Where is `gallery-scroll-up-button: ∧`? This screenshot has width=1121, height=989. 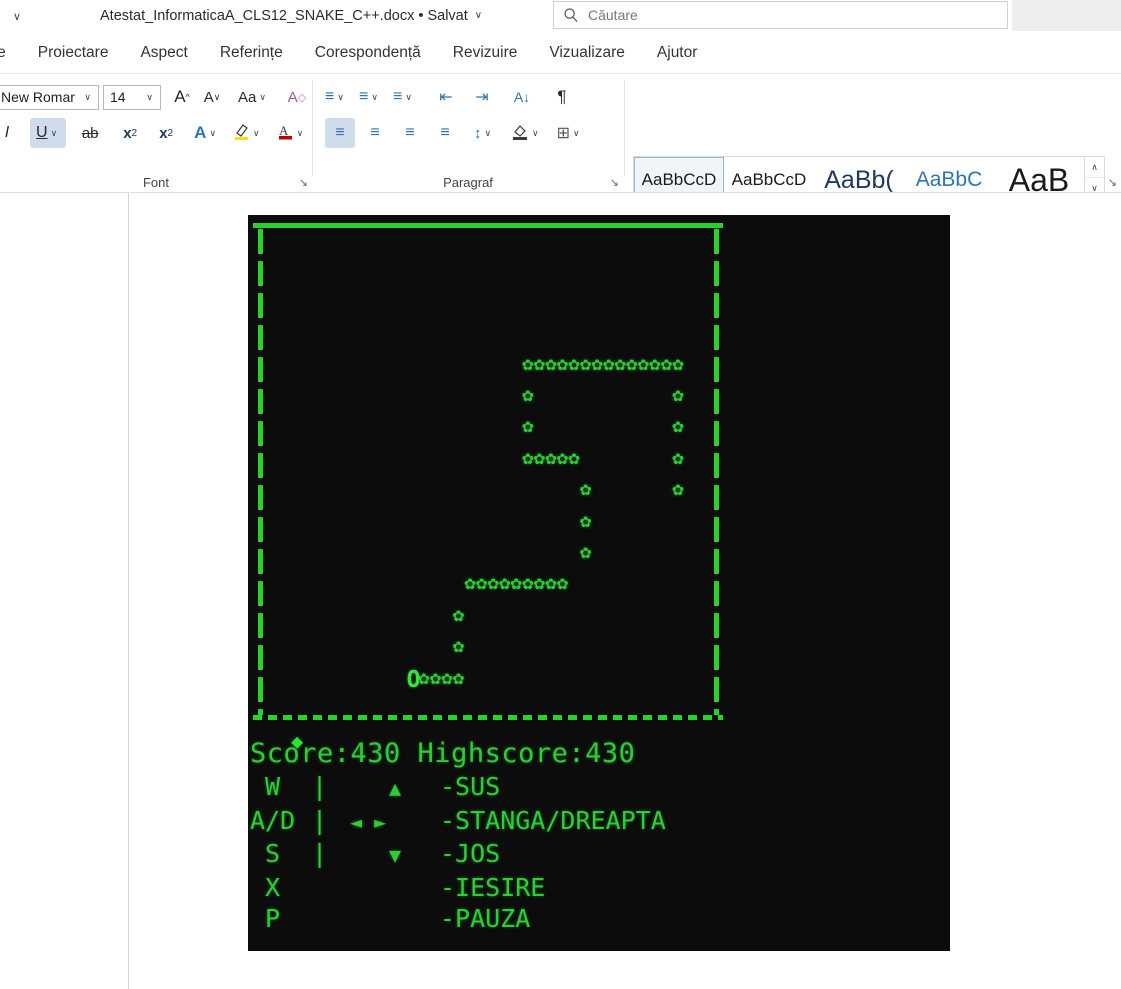
gallery-scroll-up-button: ∧ is located at coordinates (1094, 167).